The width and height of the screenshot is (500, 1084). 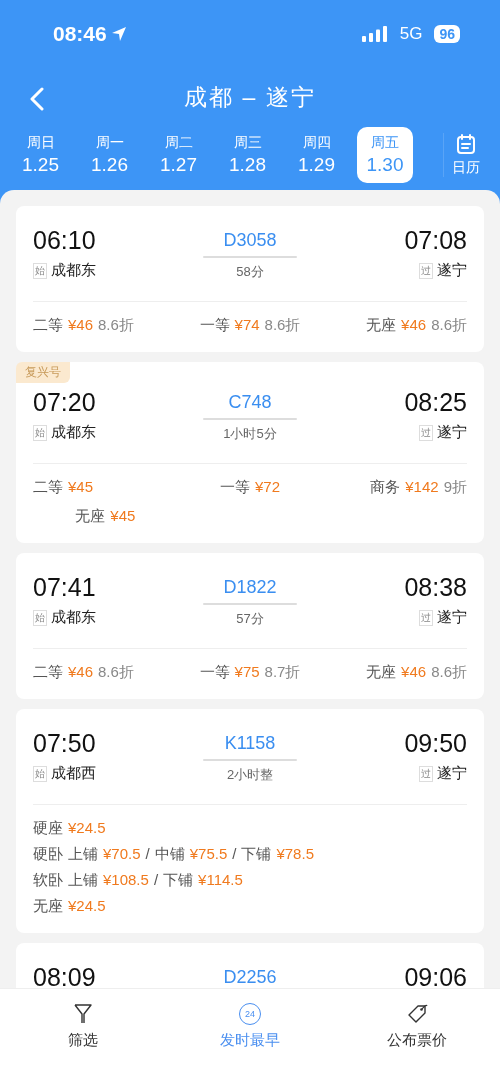 I want to click on duration: 2小时整, so click(x=250, y=775).